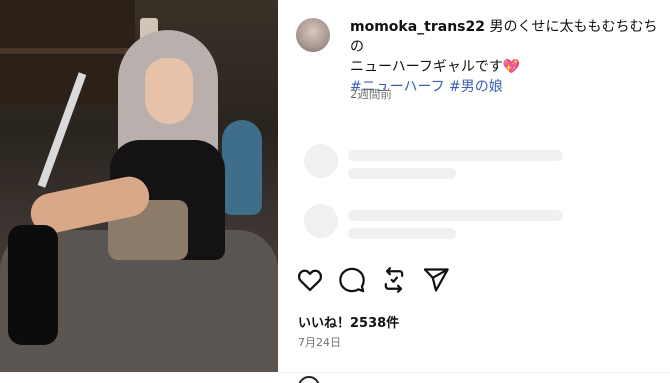 Image resolution: width=670 pixels, height=383 pixels. I want to click on heart-icon, so click(310, 280).